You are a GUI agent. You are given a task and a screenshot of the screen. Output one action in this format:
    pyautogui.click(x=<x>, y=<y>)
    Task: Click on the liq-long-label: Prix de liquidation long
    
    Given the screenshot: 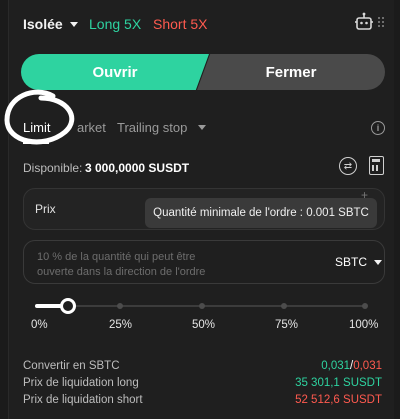 What is the action you would take?
    pyautogui.click(x=81, y=383)
    